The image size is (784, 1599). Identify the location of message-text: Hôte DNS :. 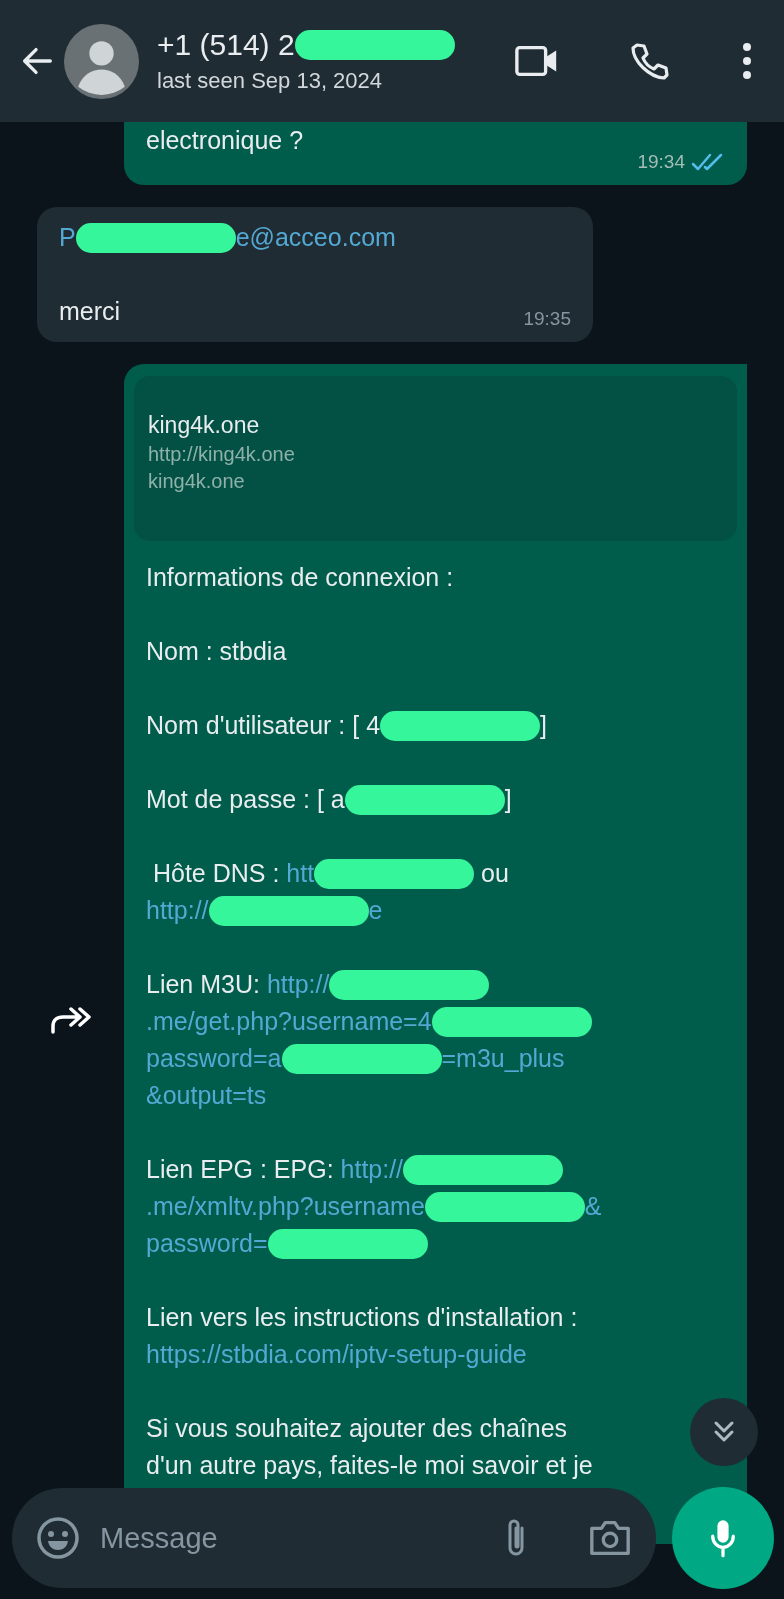
(216, 873).